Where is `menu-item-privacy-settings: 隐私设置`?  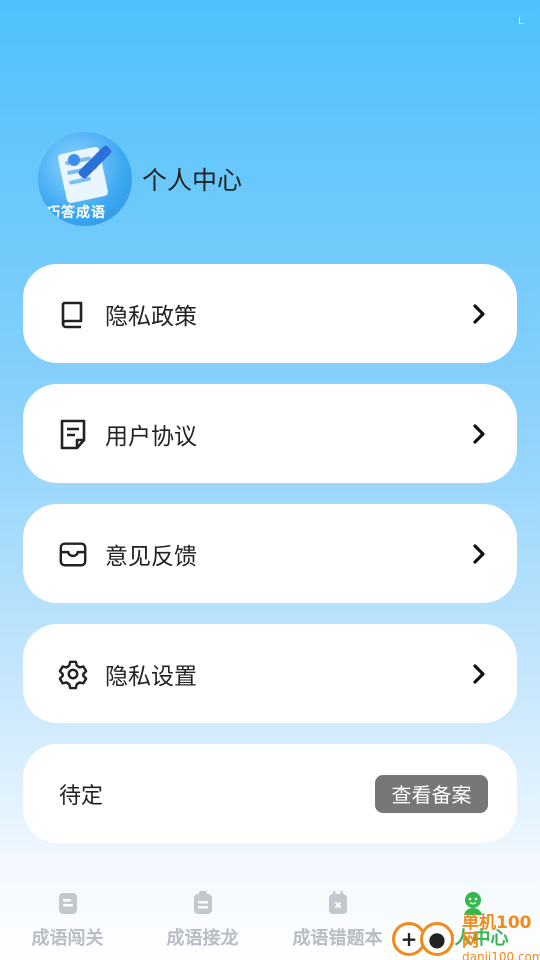 menu-item-privacy-settings: 隐私设置 is located at coordinates (270, 673).